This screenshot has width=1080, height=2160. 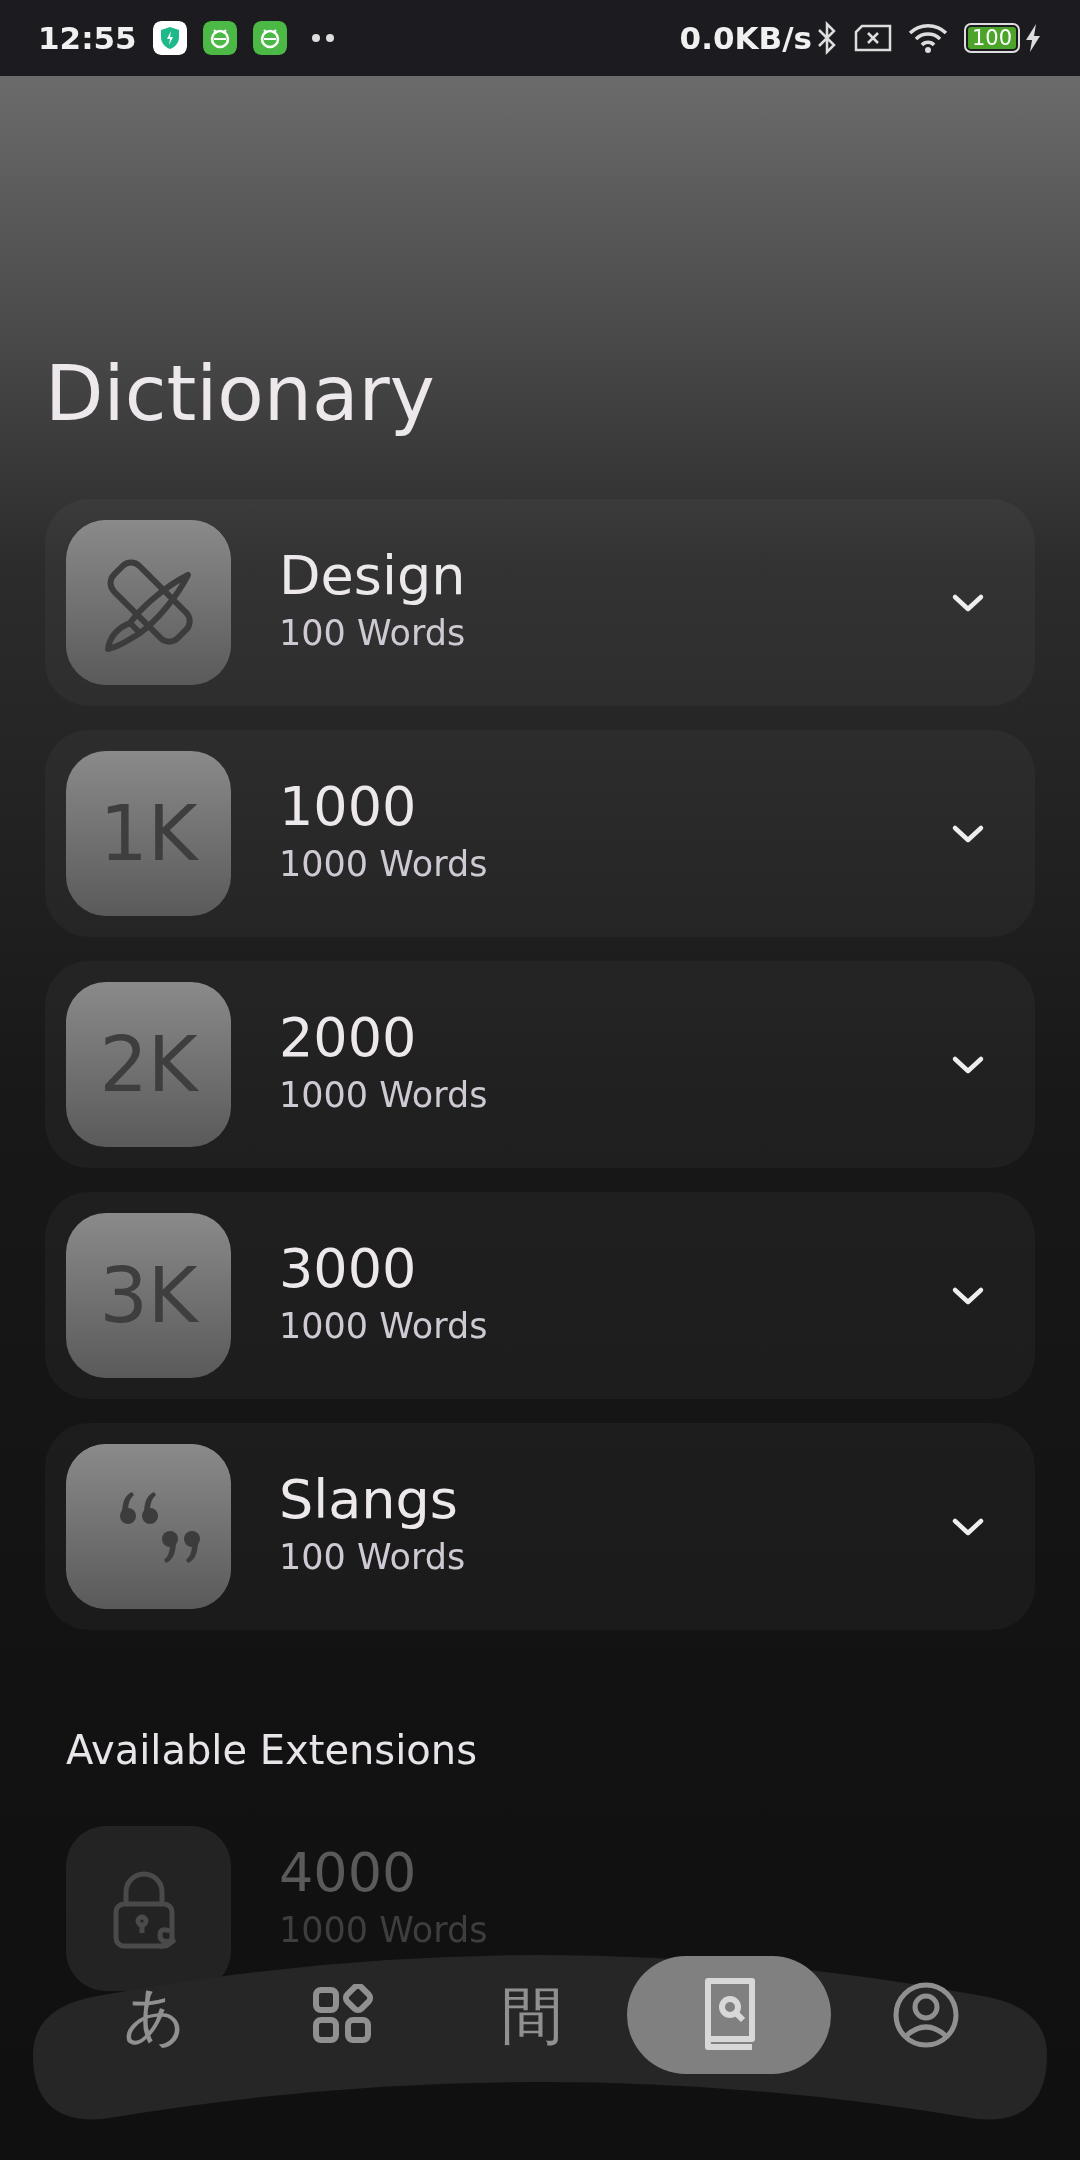 I want to click on more-icon, so click(x=322, y=38).